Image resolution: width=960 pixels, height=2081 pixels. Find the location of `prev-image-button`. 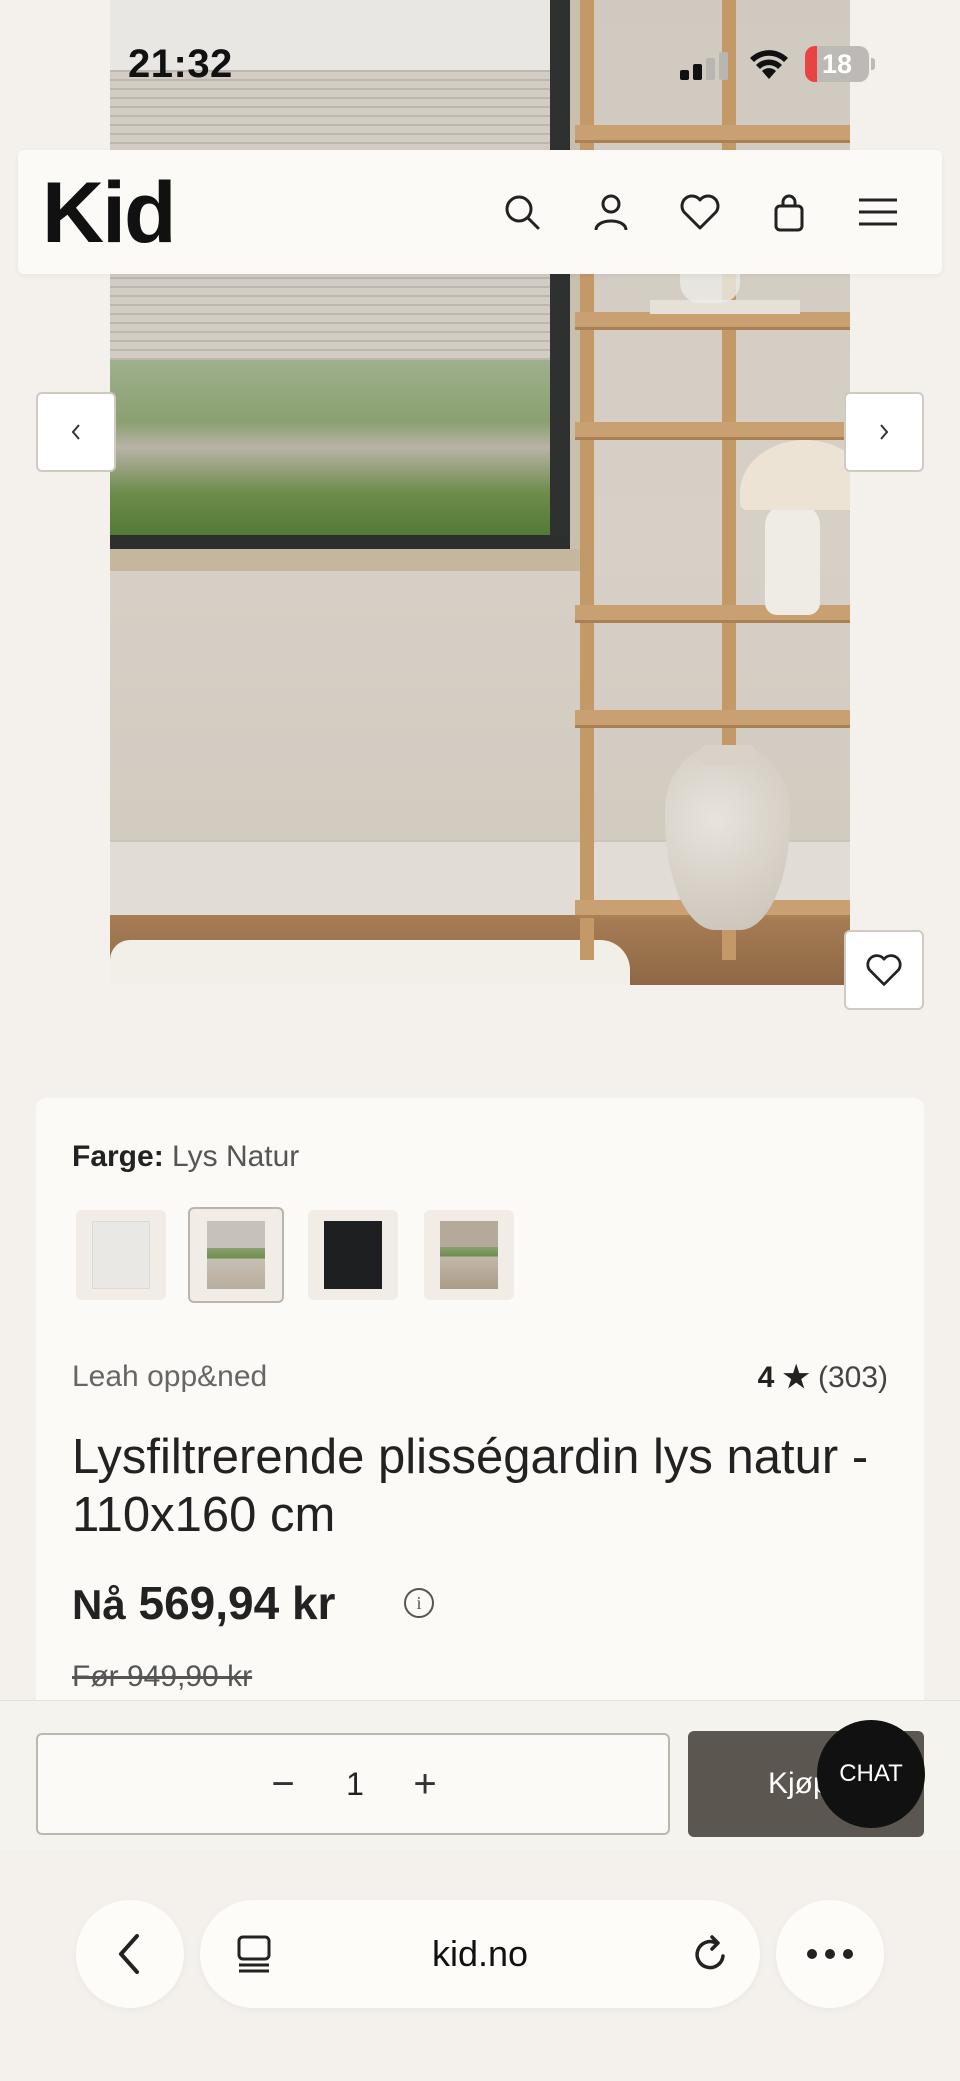

prev-image-button is located at coordinates (76, 432).